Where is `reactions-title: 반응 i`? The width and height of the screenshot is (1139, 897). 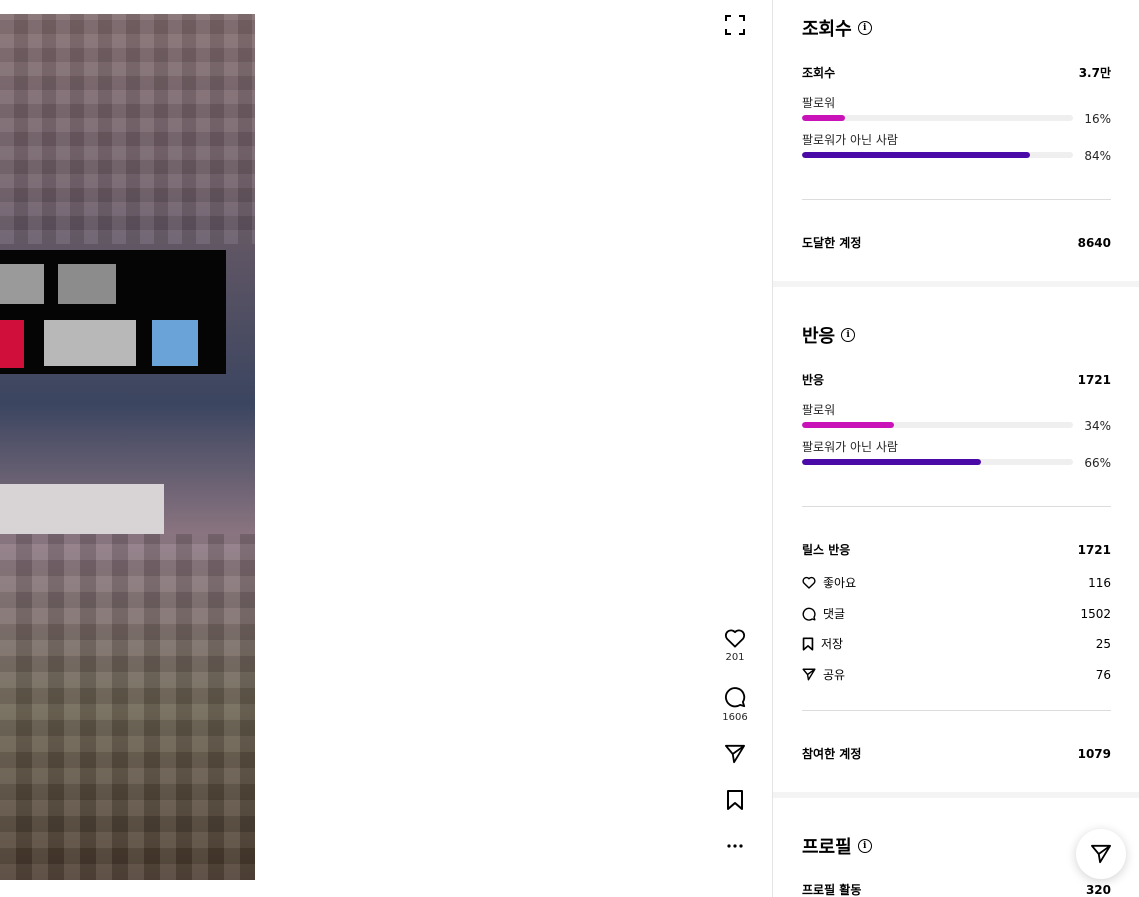 reactions-title: 반응 i is located at coordinates (829, 335).